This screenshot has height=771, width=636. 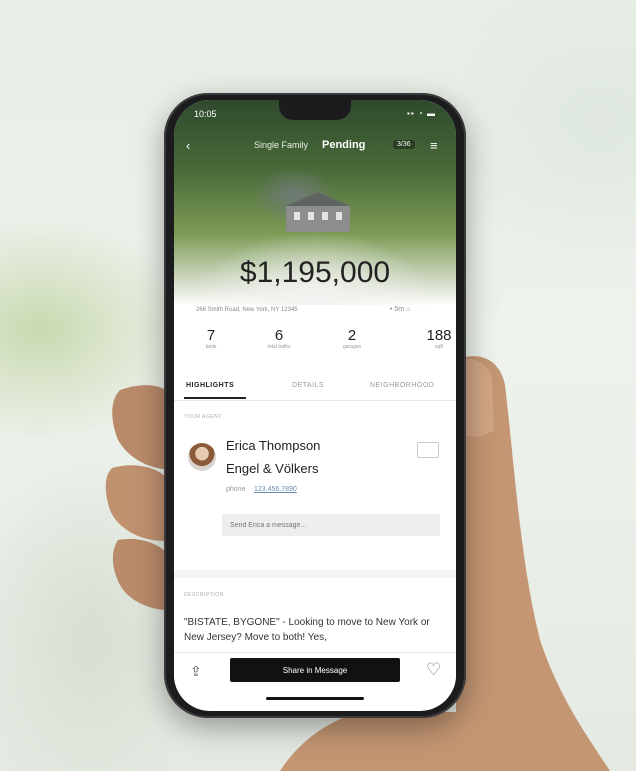 I want to click on status-time: 10:05, so click(x=205, y=114).